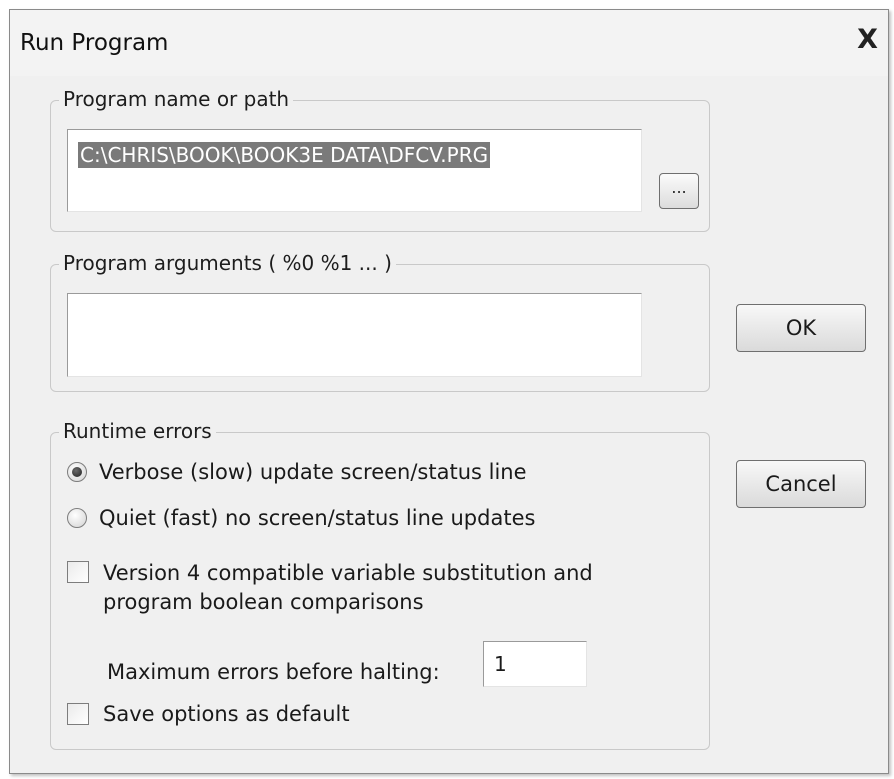 This screenshot has width=894, height=779. What do you see at coordinates (313, 472) in the screenshot?
I see `radio-verbose-label: Verbose (slow) update screen/status line` at bounding box center [313, 472].